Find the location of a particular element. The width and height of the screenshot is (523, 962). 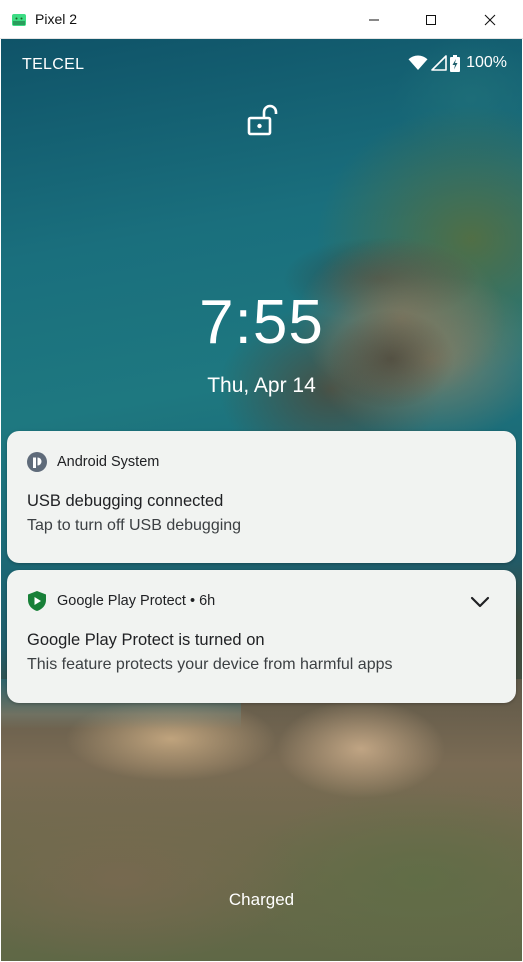

minimize-icon is located at coordinates (374, 19).